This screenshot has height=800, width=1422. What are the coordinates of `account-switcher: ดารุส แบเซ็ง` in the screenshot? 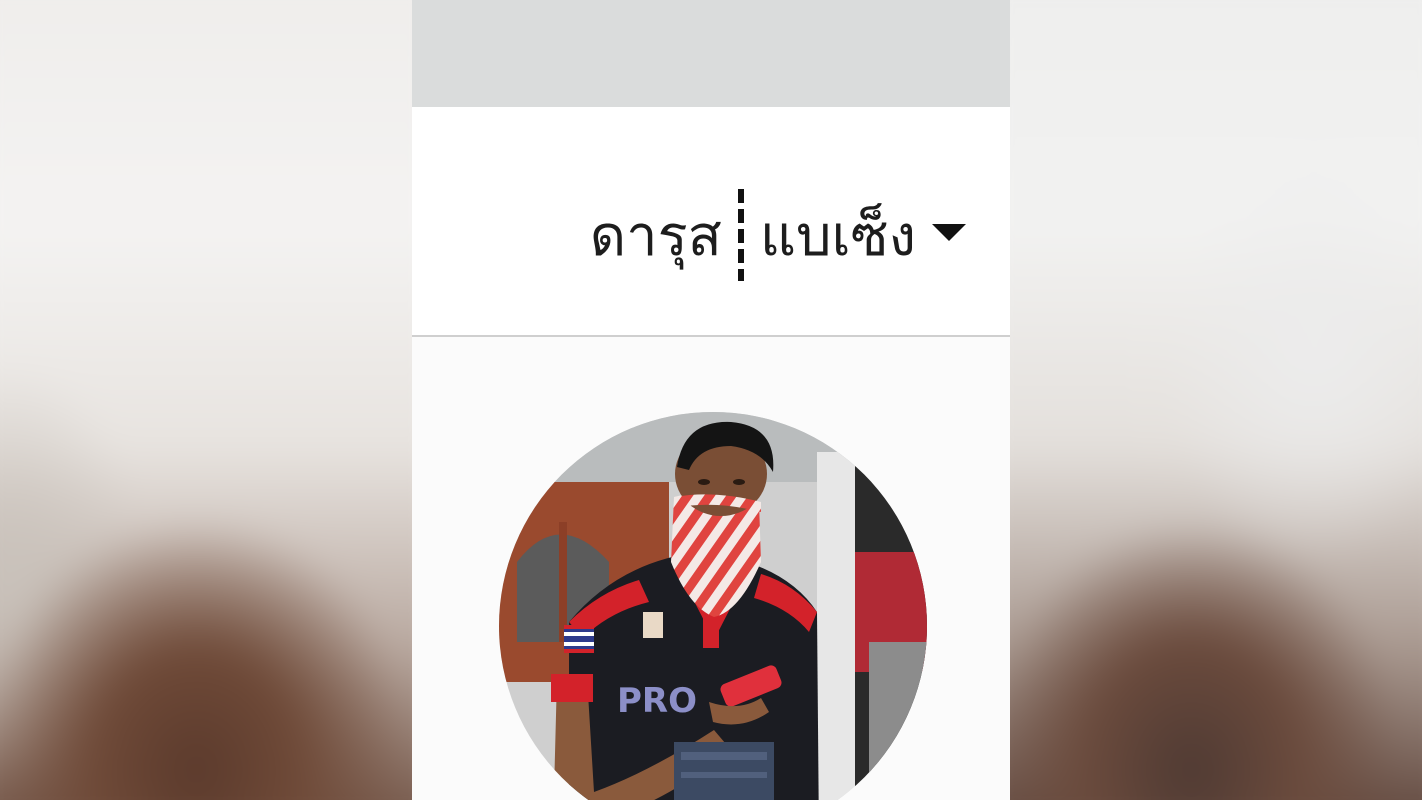 It's located at (778, 235).